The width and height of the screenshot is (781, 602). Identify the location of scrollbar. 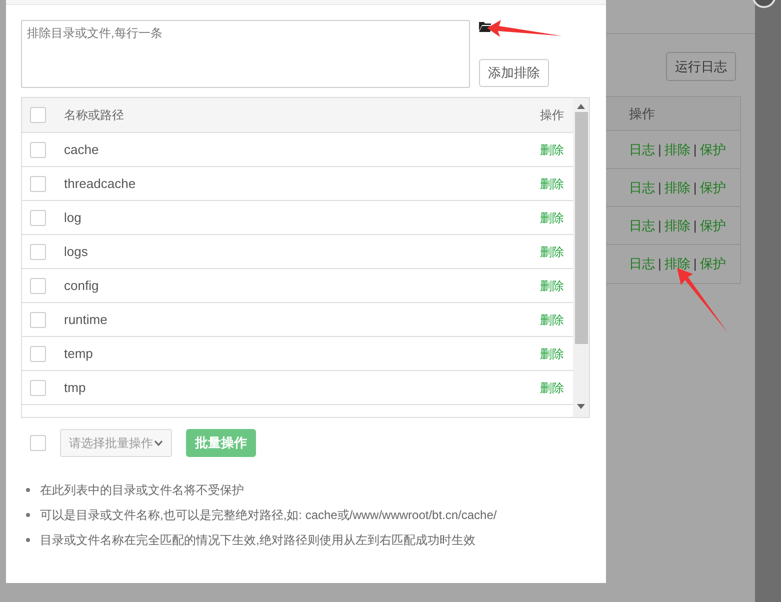
(581, 257).